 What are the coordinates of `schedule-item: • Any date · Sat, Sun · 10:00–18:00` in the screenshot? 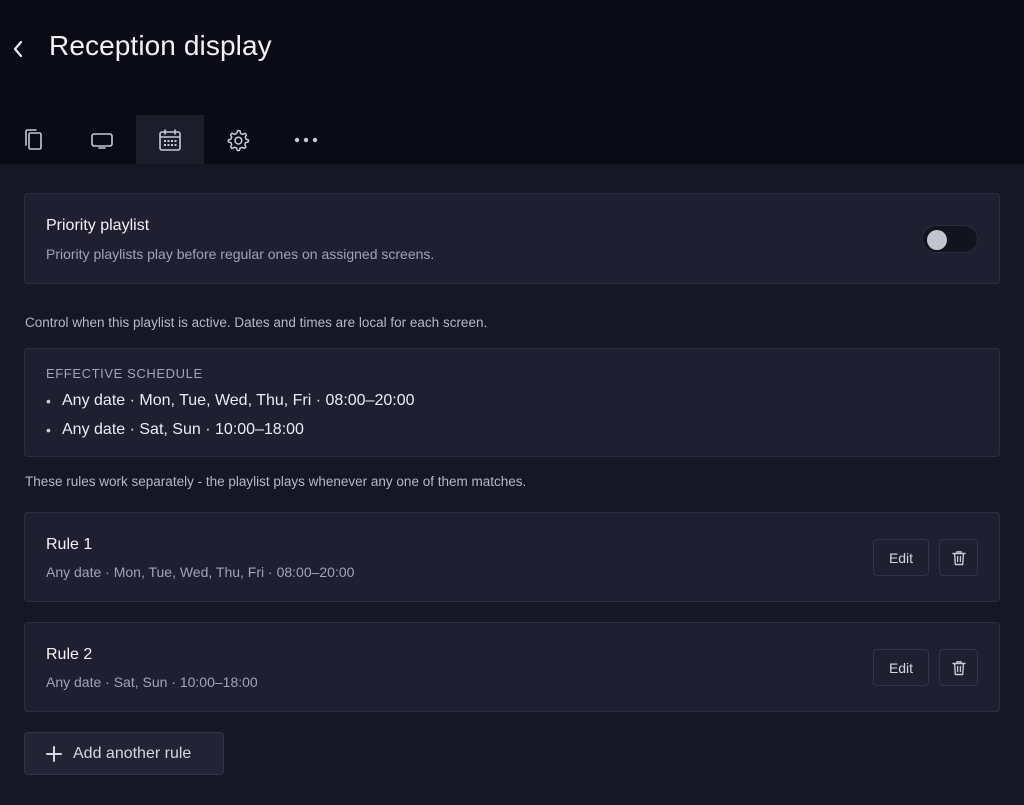 It's located at (175, 430).